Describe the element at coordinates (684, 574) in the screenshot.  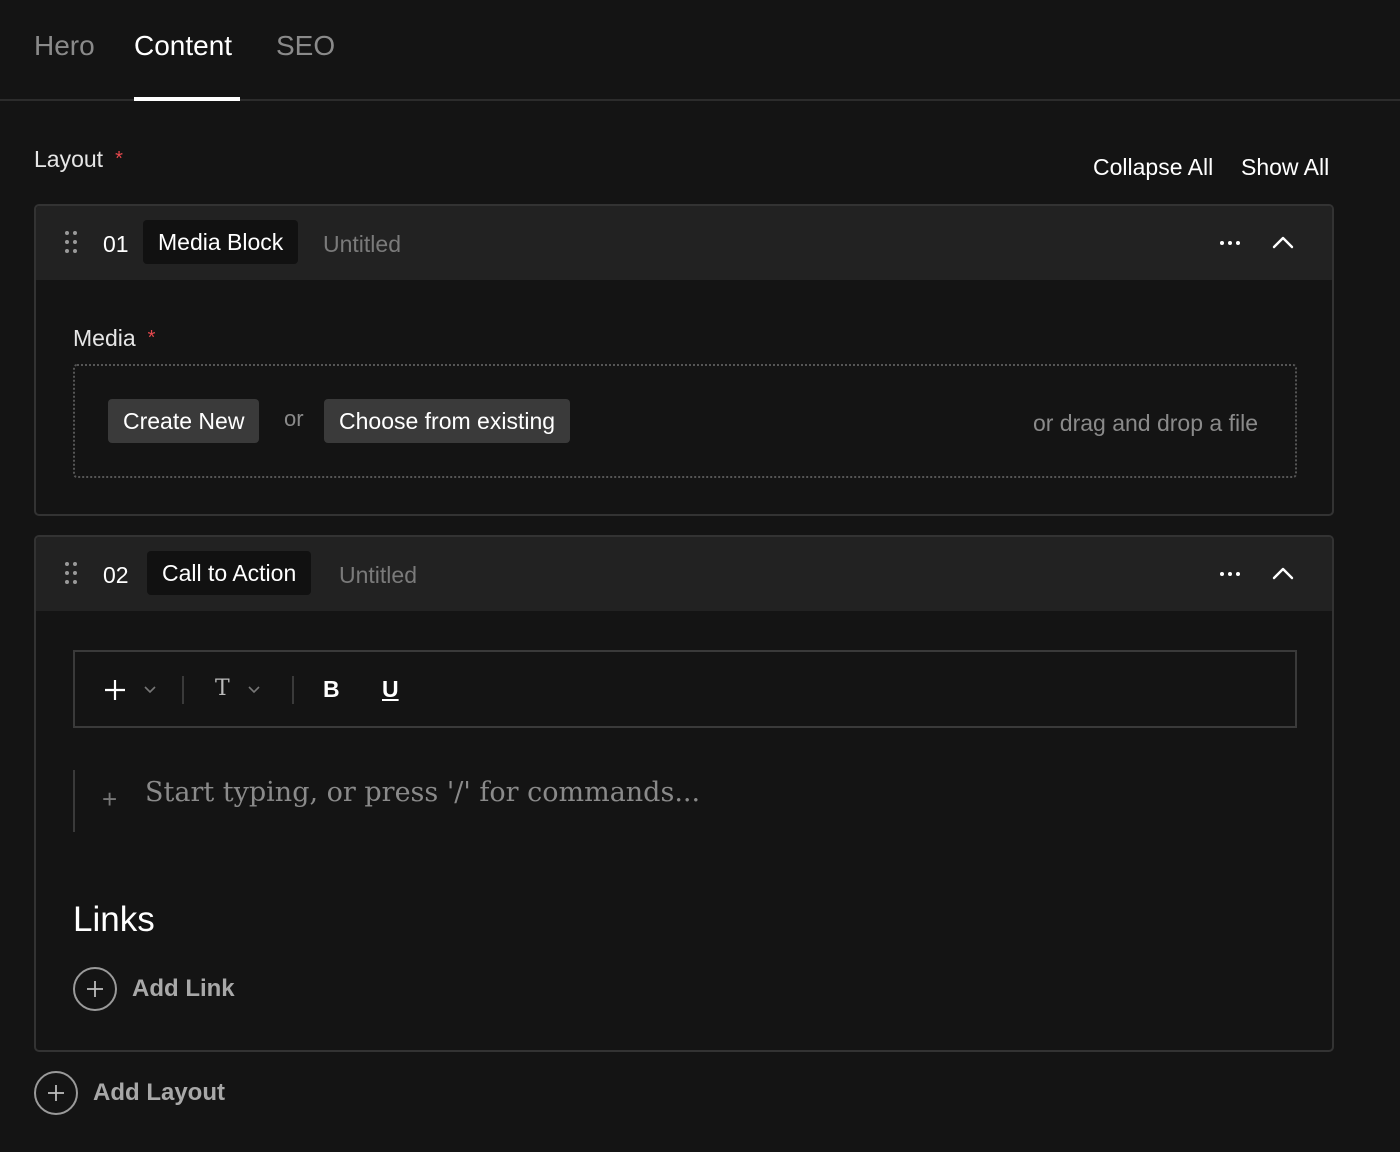
I see `block-header: 02 Call to Action Untitled` at that location.